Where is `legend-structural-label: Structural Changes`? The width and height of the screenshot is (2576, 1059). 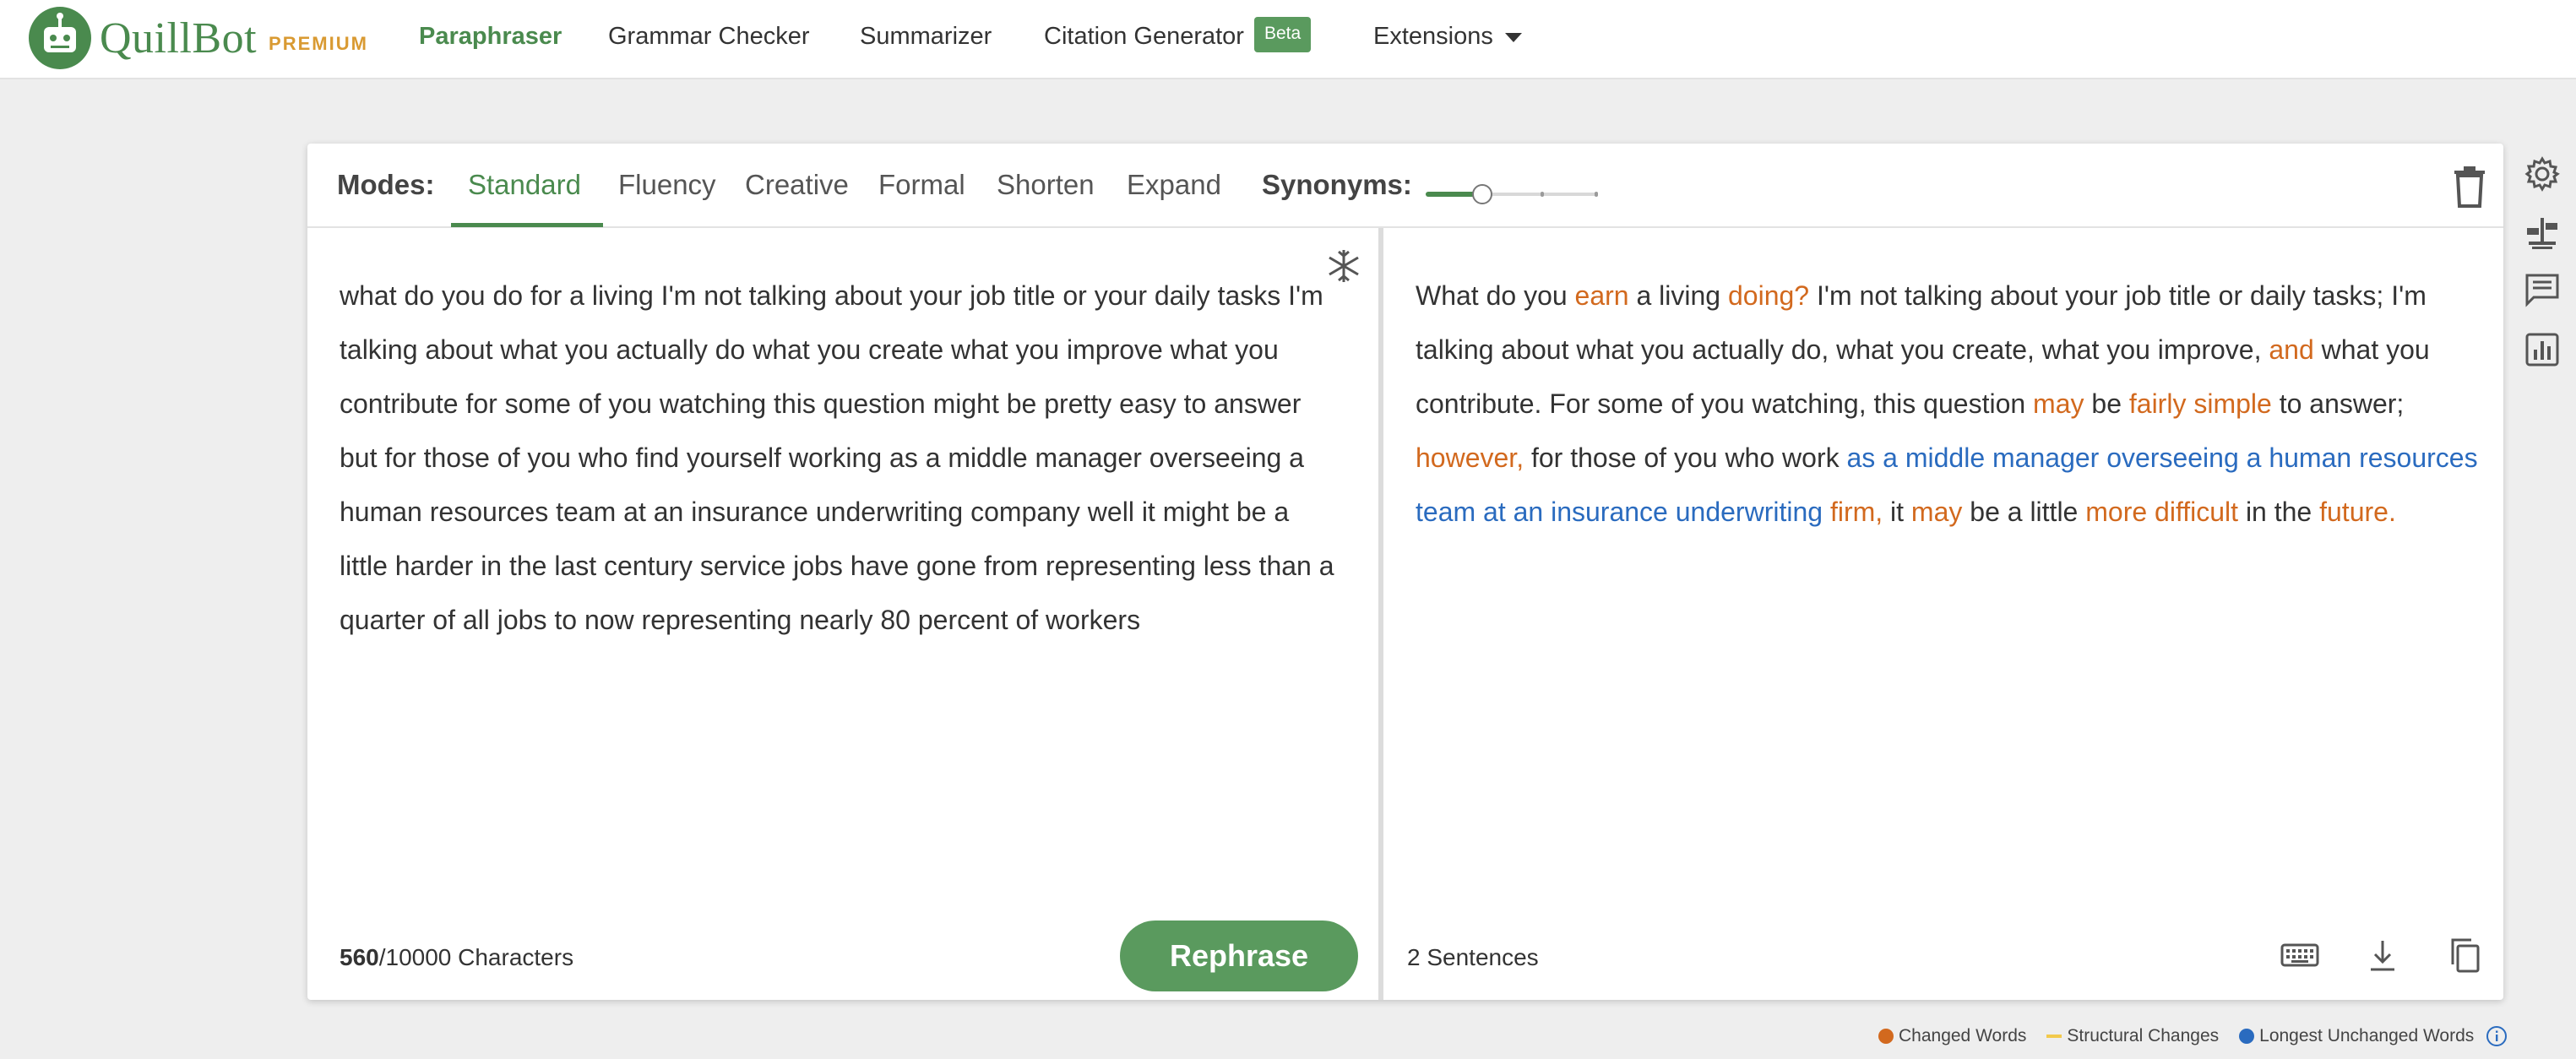 legend-structural-label: Structural Changes is located at coordinates (2143, 1035).